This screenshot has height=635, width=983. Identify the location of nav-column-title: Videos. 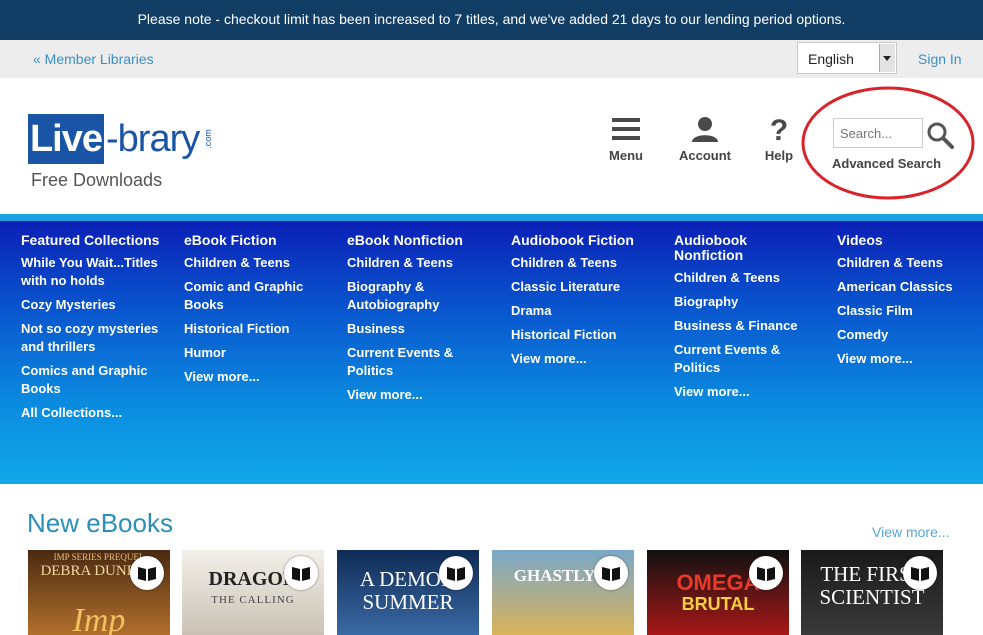
(910, 240).